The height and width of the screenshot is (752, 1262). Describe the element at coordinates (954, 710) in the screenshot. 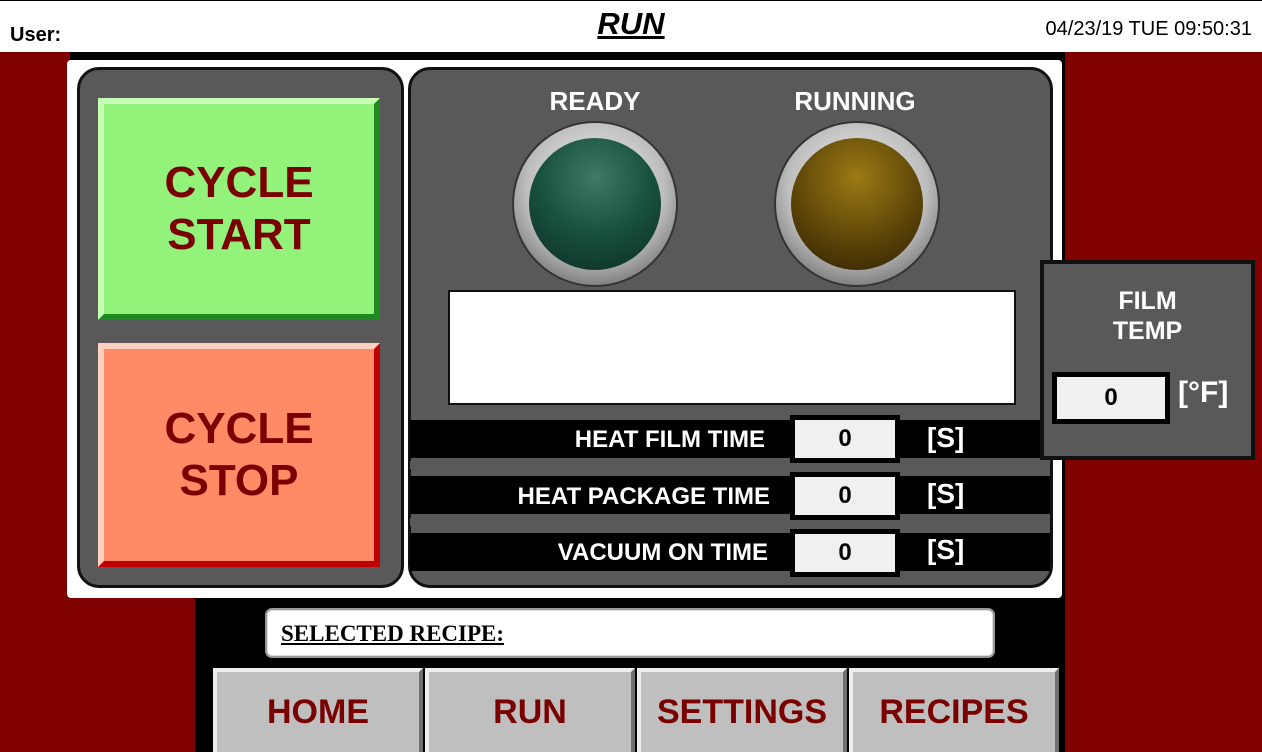

I see `nav-recipes-button: RECIPES` at that location.